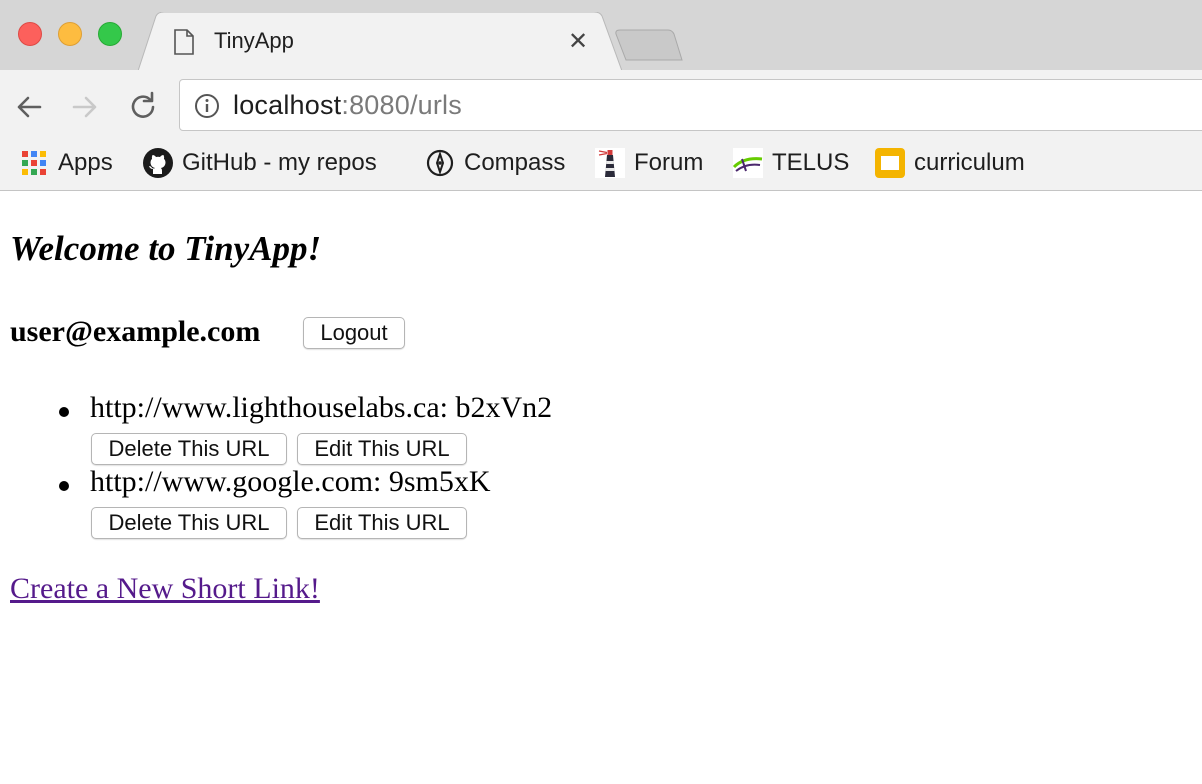 The width and height of the screenshot is (1202, 784). What do you see at coordinates (747, 163) in the screenshot?
I see `telus-icon` at bounding box center [747, 163].